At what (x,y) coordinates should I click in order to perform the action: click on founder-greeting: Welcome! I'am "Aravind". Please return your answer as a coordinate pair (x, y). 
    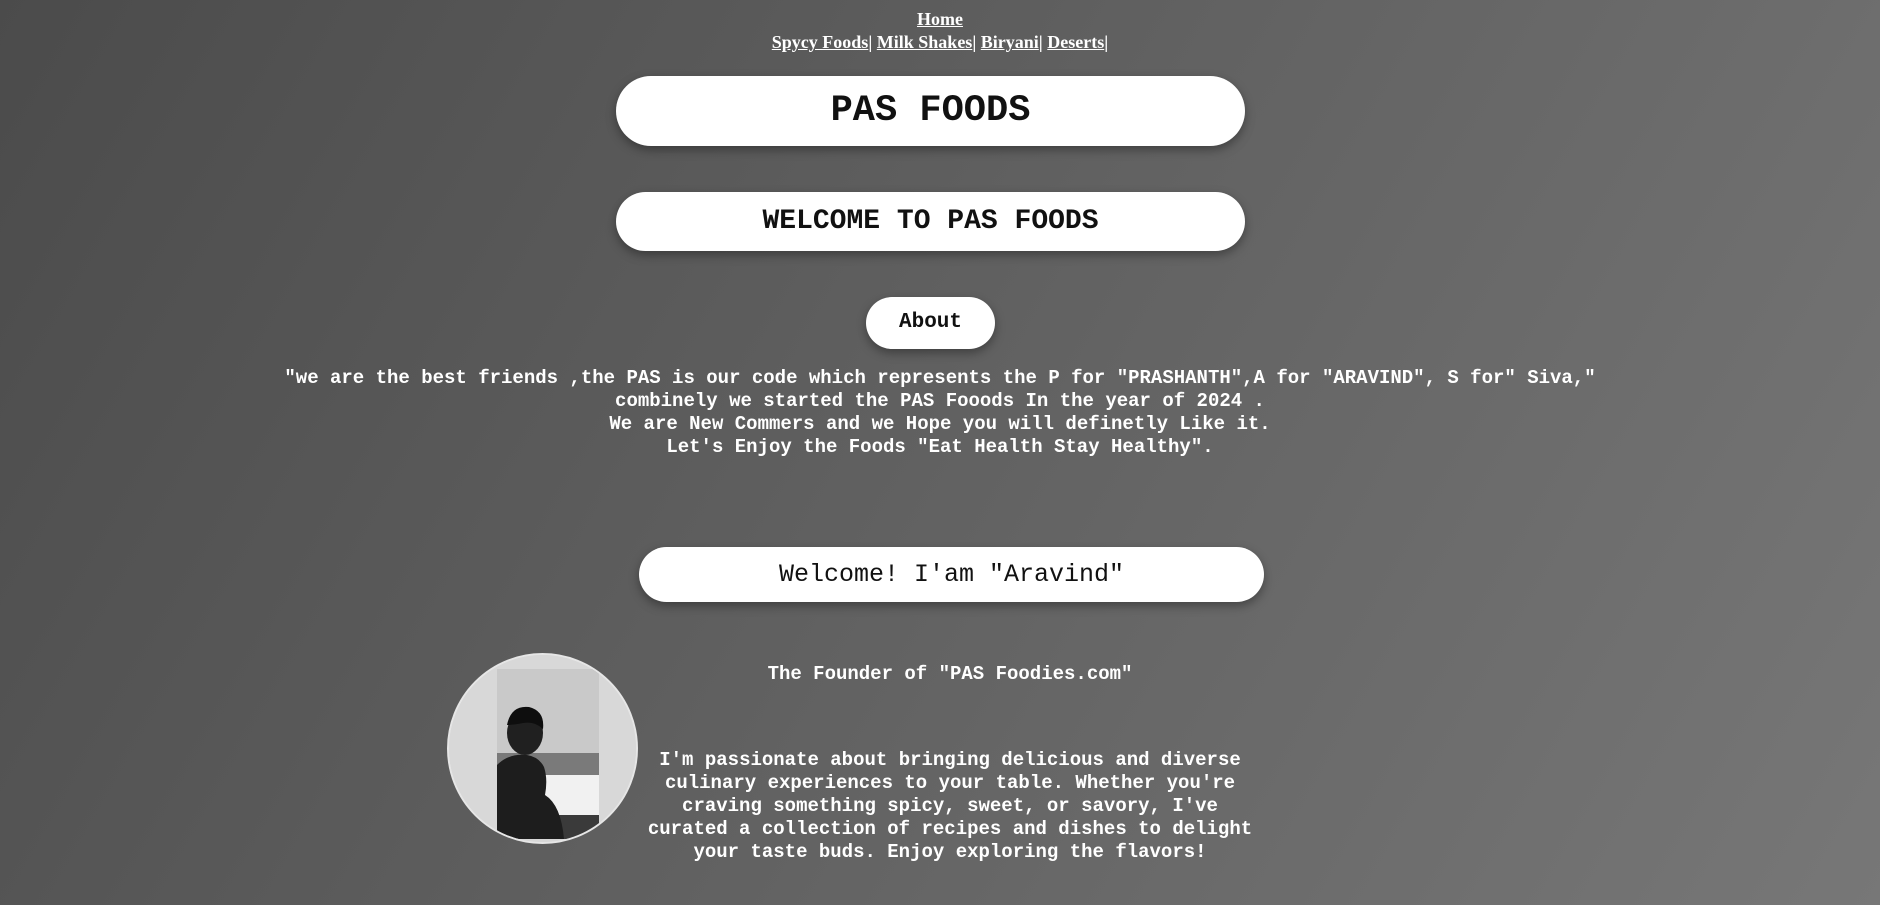
    Looking at the image, I should click on (951, 574).